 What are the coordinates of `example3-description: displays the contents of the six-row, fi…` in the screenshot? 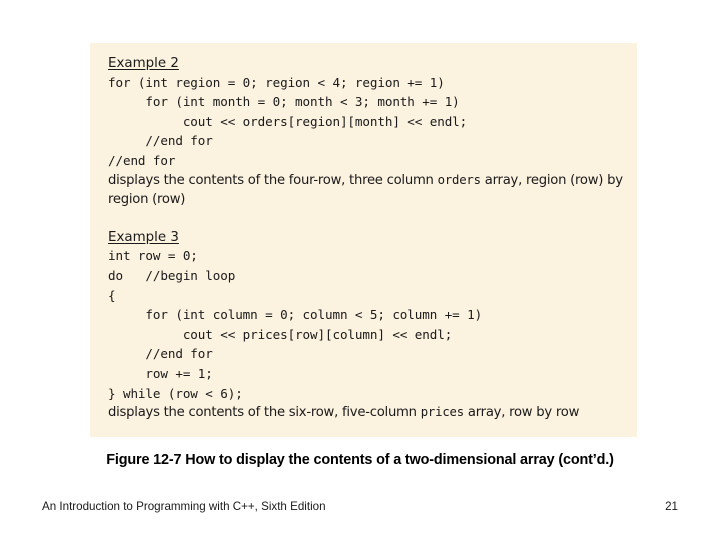 It's located at (365, 413).